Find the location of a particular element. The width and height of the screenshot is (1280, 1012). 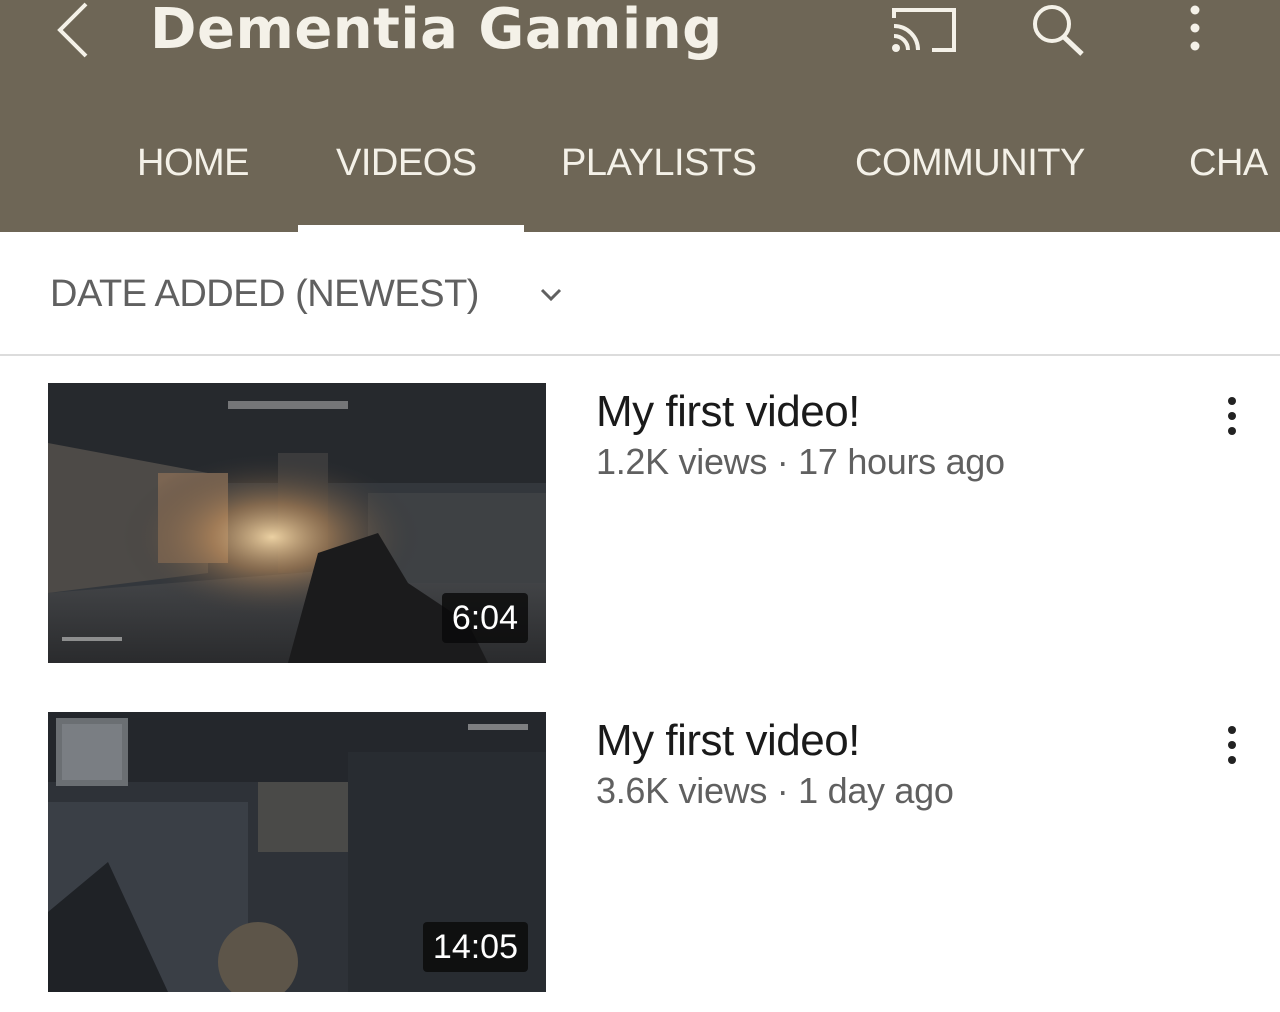

tab-playlists: PLAYLISTS is located at coordinates (659, 163).